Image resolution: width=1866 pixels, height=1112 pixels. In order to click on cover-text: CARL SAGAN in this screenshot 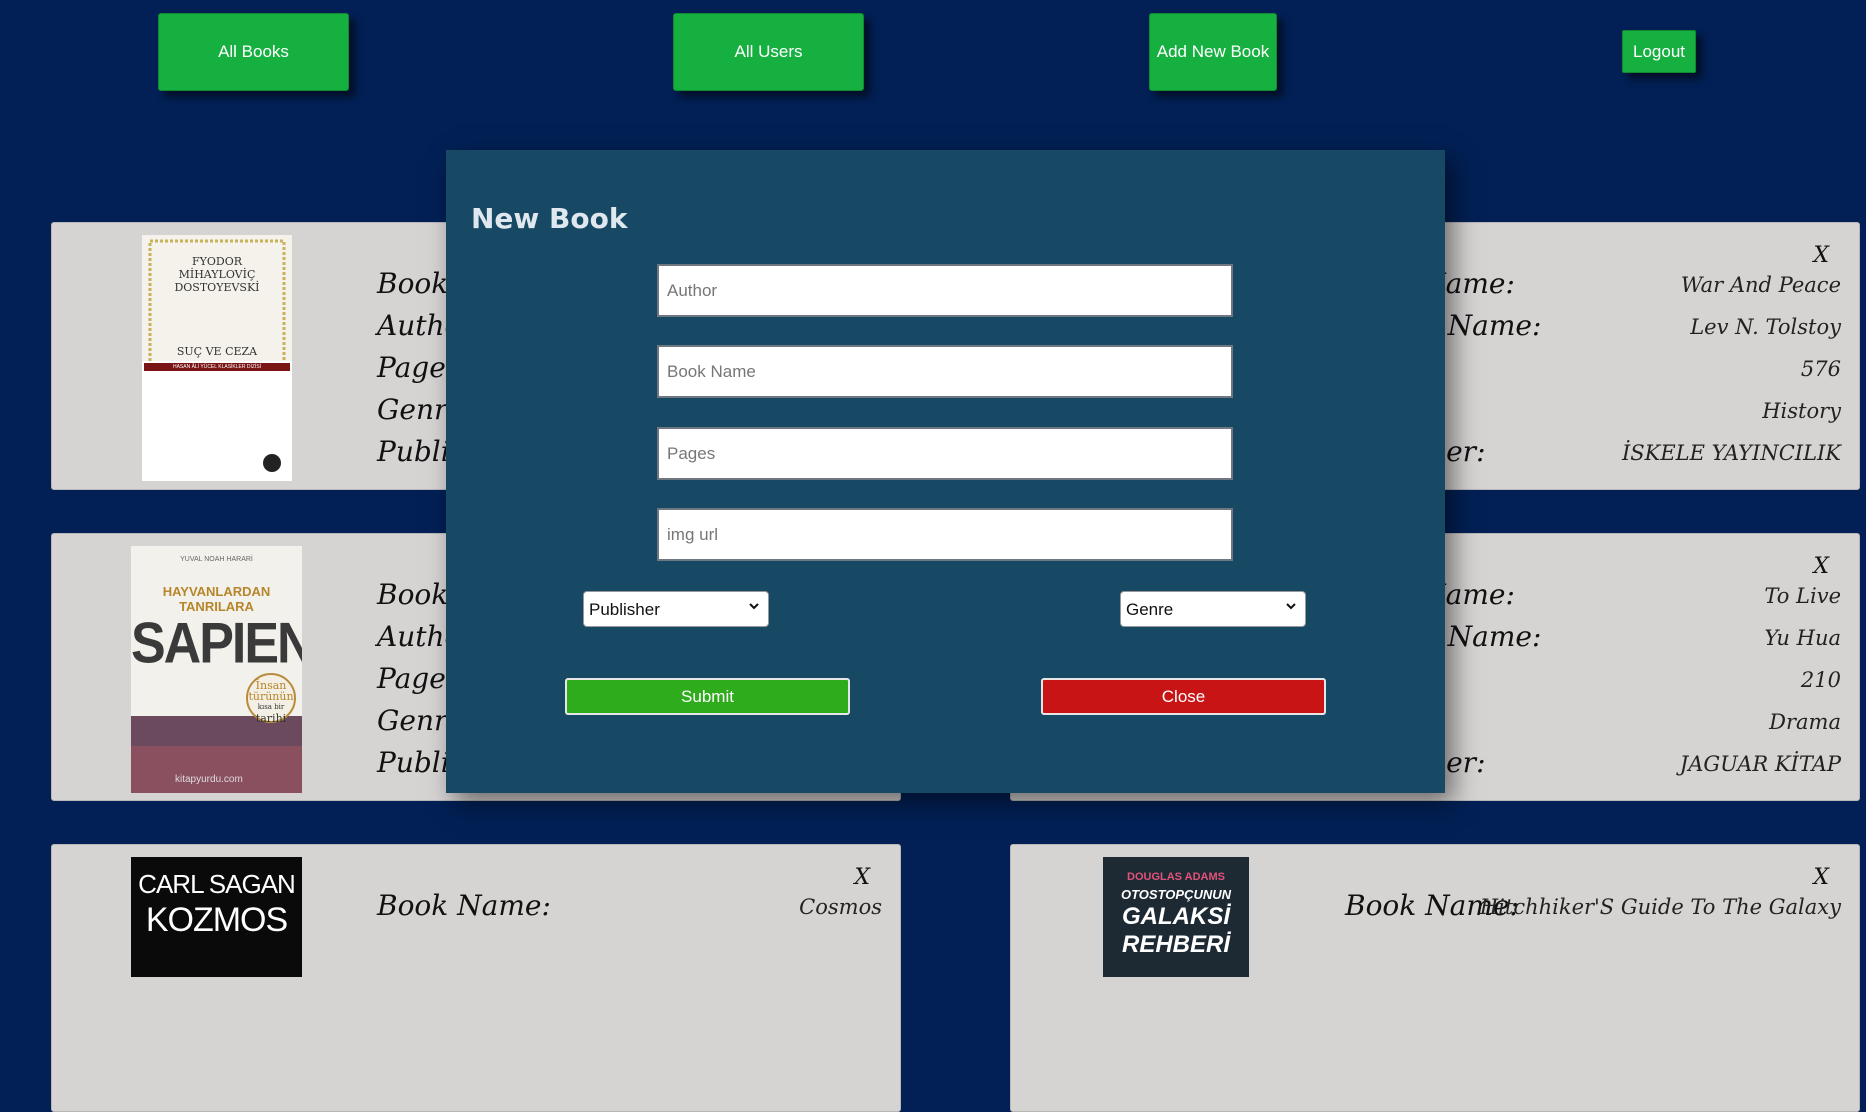, I will do `click(217, 884)`.